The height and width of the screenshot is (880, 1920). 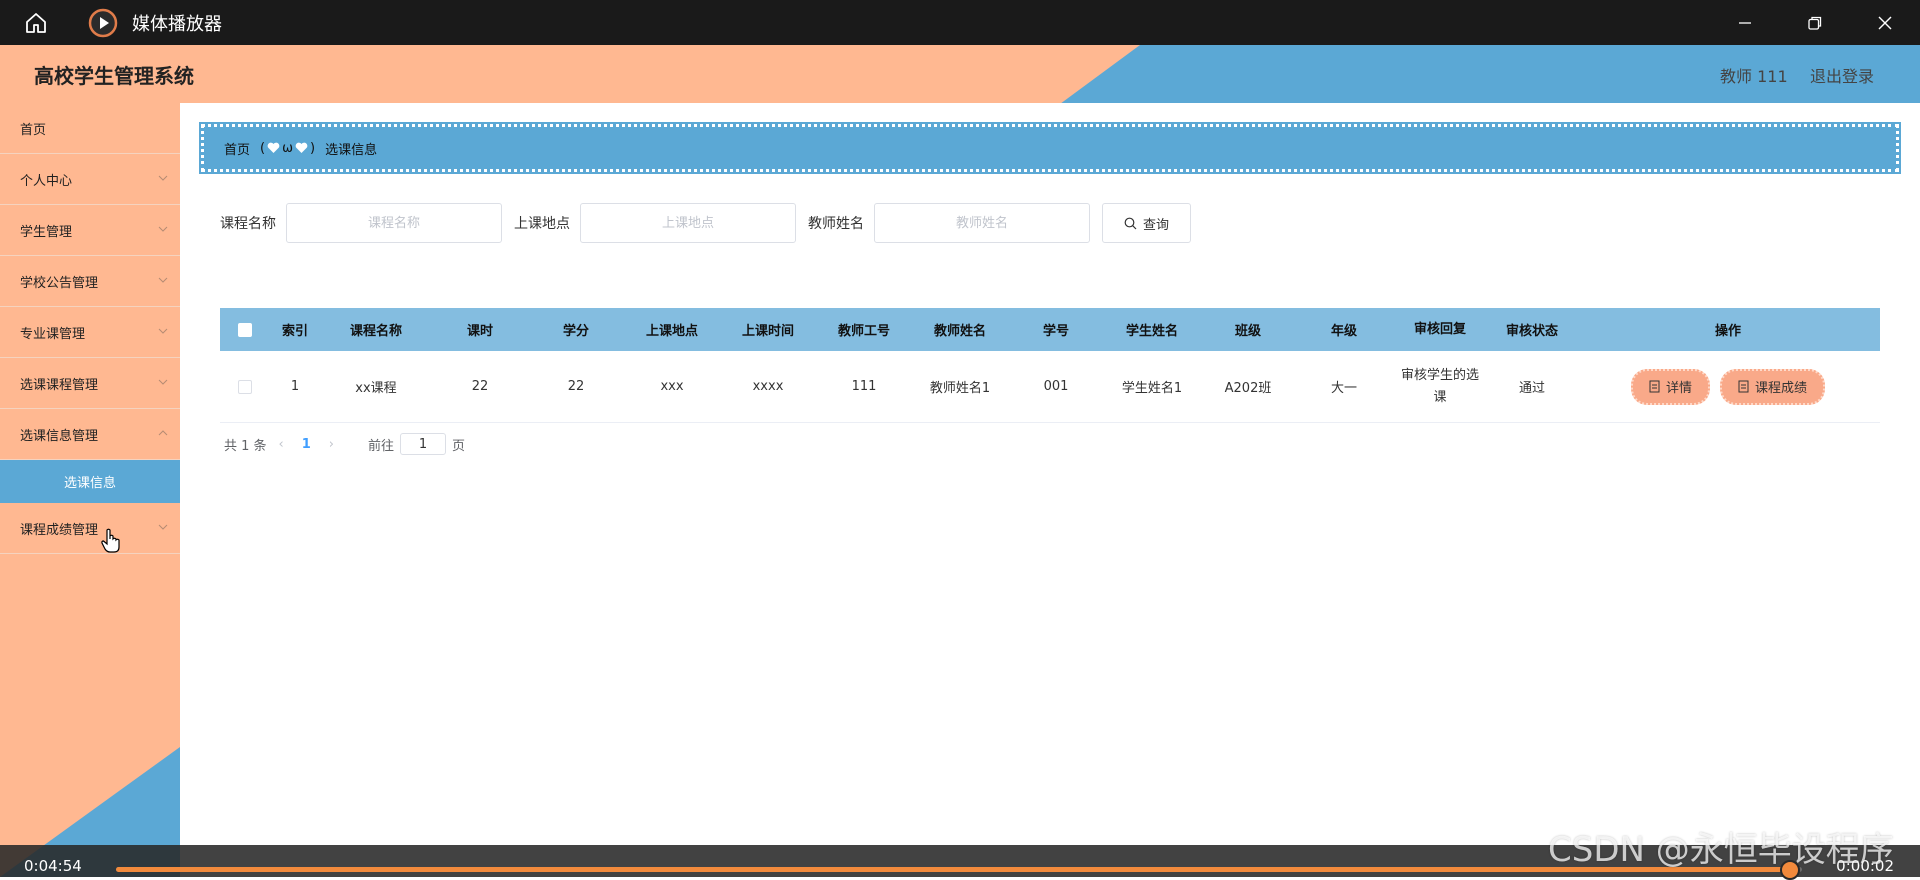 I want to click on sidebar-item-student-management: 学生管理, so click(x=90, y=230).